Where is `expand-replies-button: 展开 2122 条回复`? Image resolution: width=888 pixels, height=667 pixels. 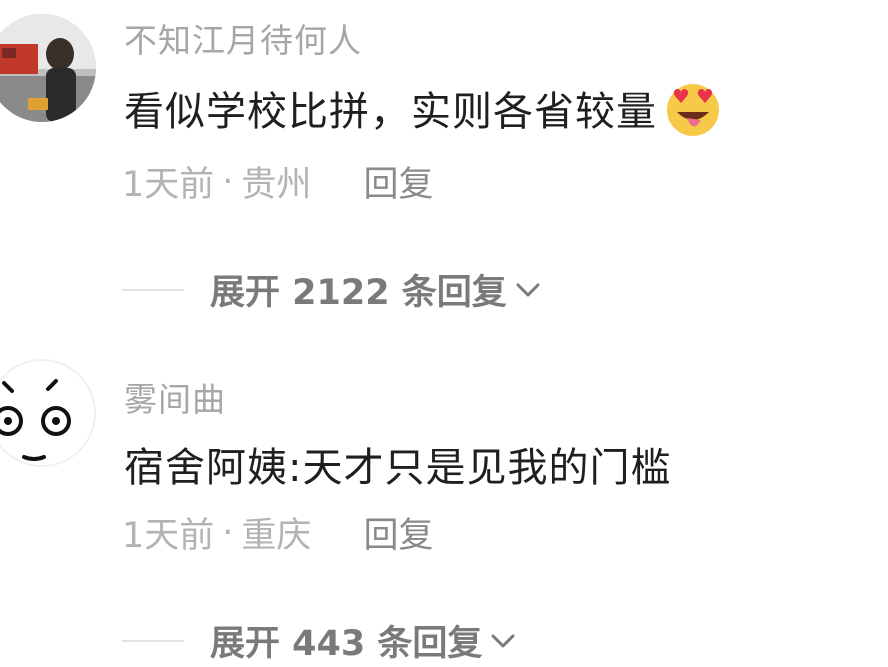 expand-replies-button: 展开 2122 条回复 is located at coordinates (332, 289).